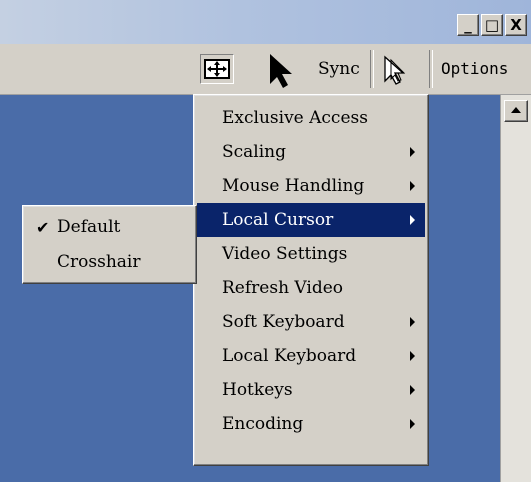 Image resolution: width=531 pixels, height=482 pixels. What do you see at coordinates (278, 220) in the screenshot?
I see `menu-item-label: Local Cursor` at bounding box center [278, 220].